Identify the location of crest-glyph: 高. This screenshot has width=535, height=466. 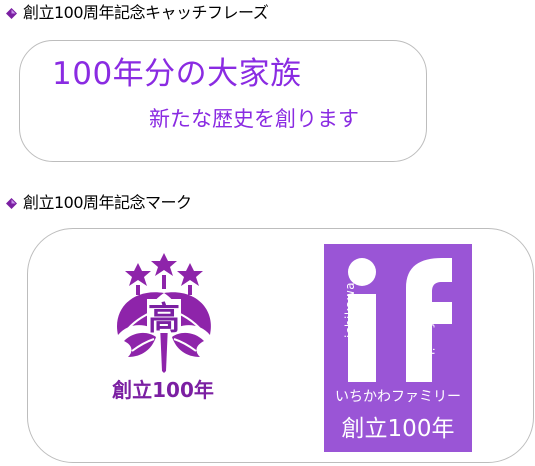
(164, 318).